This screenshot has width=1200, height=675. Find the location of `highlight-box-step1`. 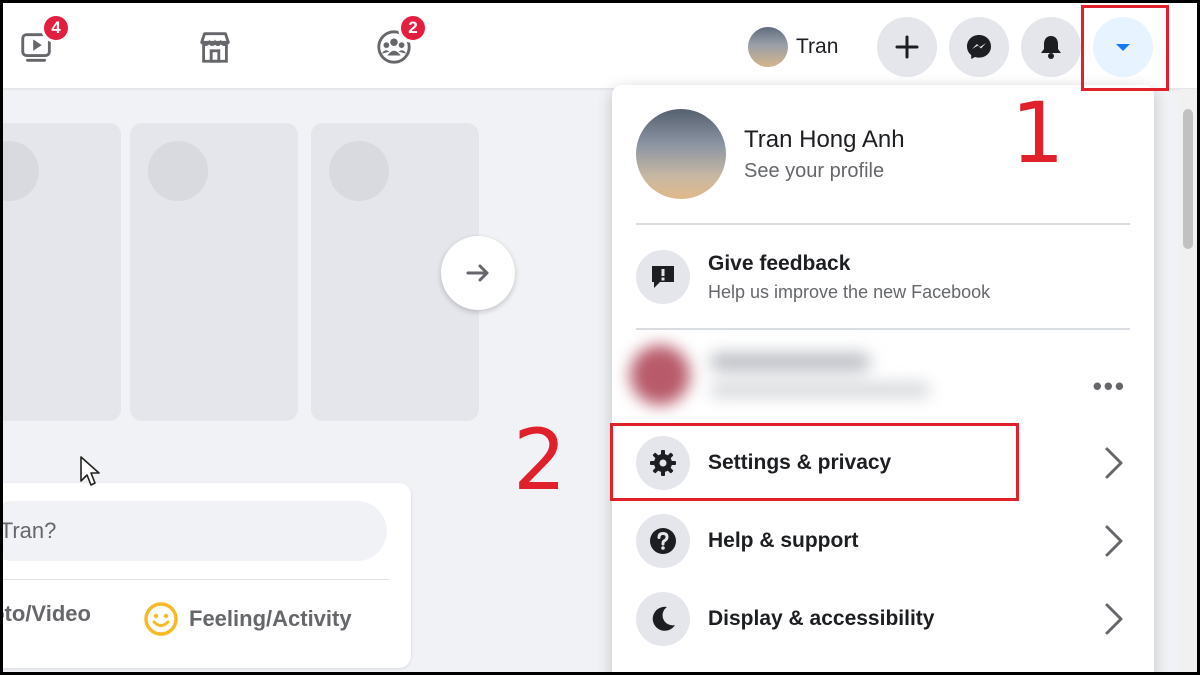

highlight-box-step1 is located at coordinates (1125, 48).